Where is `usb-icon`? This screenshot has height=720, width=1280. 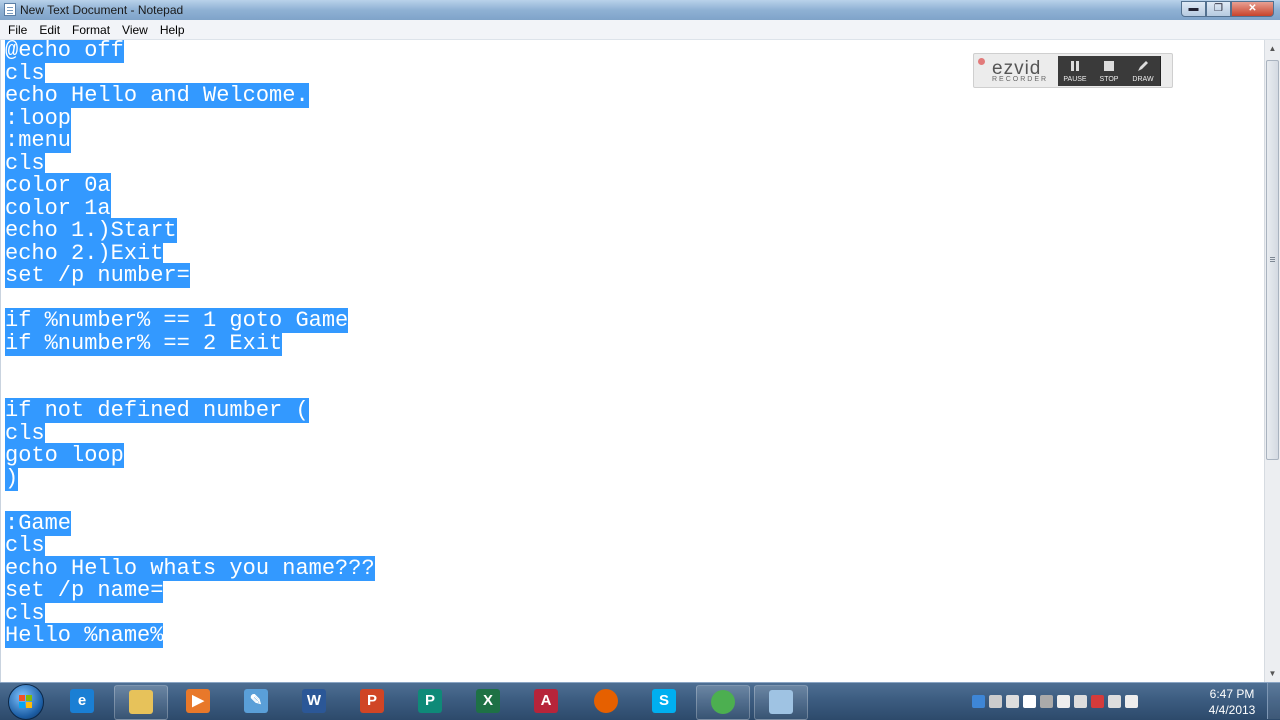 usb-icon is located at coordinates (1046, 701).